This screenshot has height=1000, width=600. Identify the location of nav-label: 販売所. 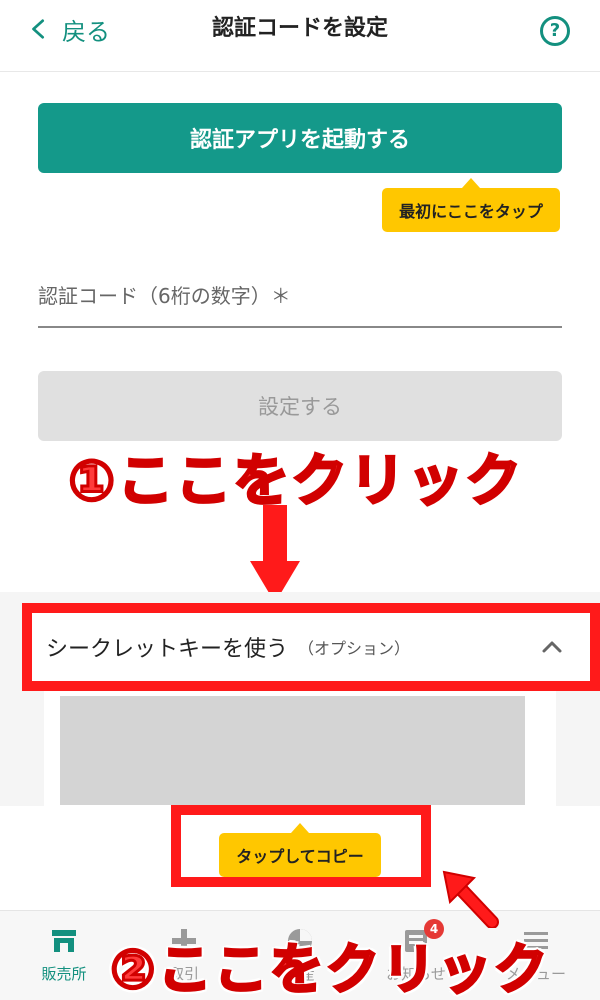
(64, 974).